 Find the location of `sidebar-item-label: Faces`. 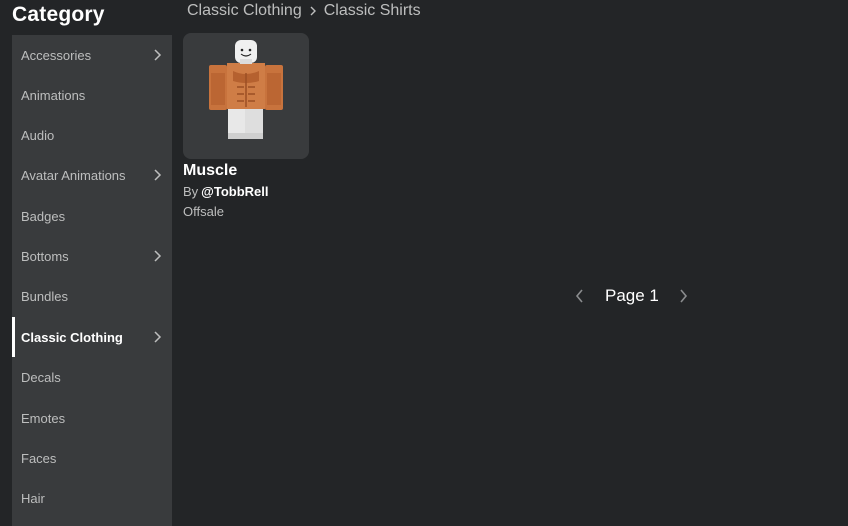

sidebar-item-label: Faces is located at coordinates (39, 458).